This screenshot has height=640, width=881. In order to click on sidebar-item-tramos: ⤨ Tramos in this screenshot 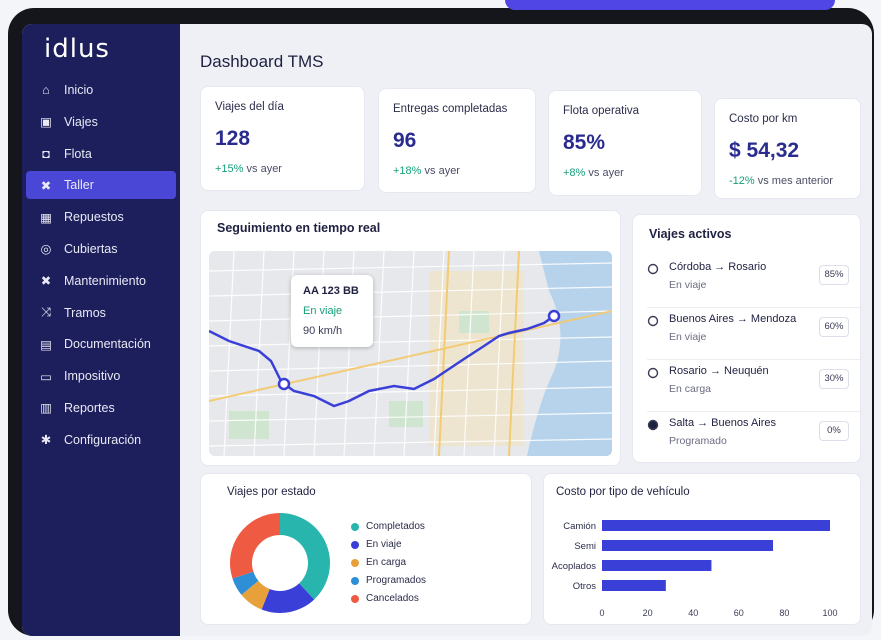, I will do `click(101, 313)`.